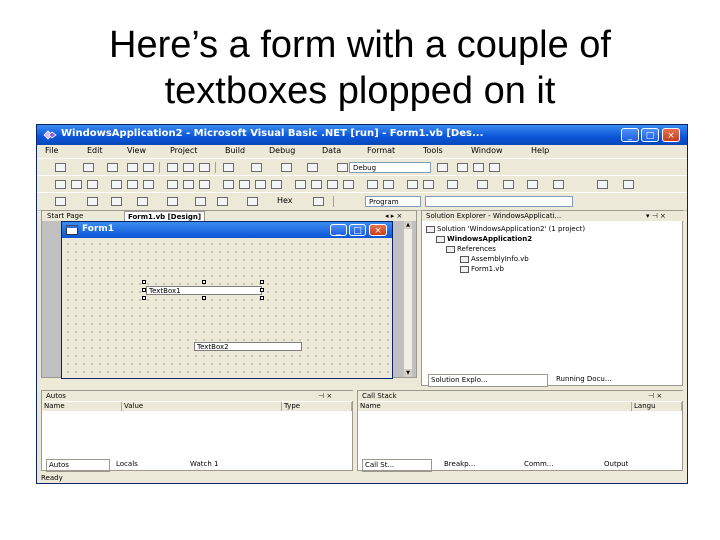 This screenshot has height=540, width=720. I want to click on align-tops-icon, so click(116, 184).